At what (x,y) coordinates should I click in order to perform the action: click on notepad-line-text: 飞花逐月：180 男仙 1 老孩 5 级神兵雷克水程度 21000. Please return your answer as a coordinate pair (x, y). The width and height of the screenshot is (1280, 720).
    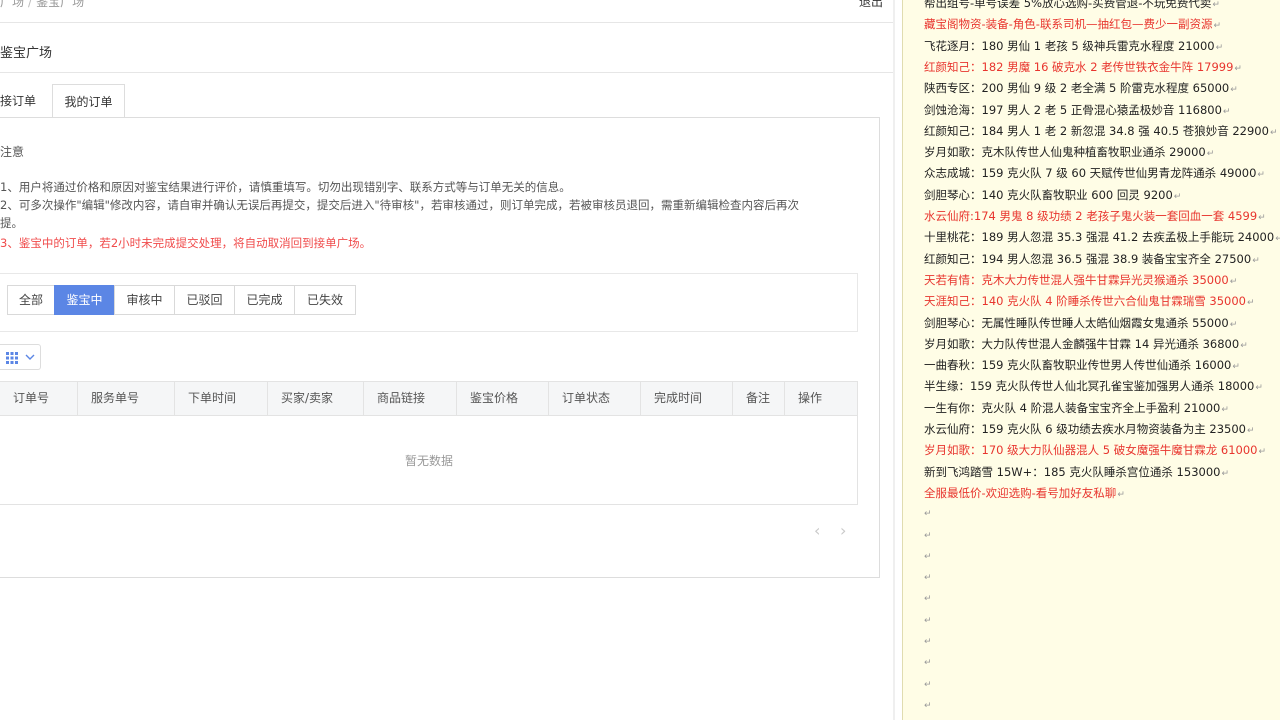
    Looking at the image, I should click on (1069, 45).